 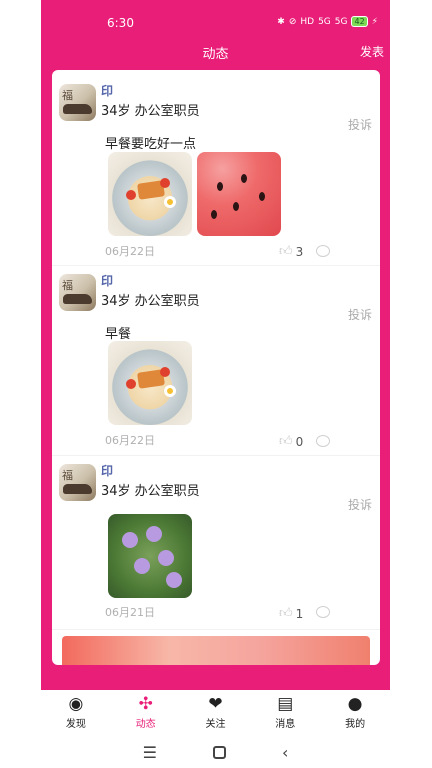 What do you see at coordinates (285, 752) in the screenshot?
I see `back-icon: ‹` at bounding box center [285, 752].